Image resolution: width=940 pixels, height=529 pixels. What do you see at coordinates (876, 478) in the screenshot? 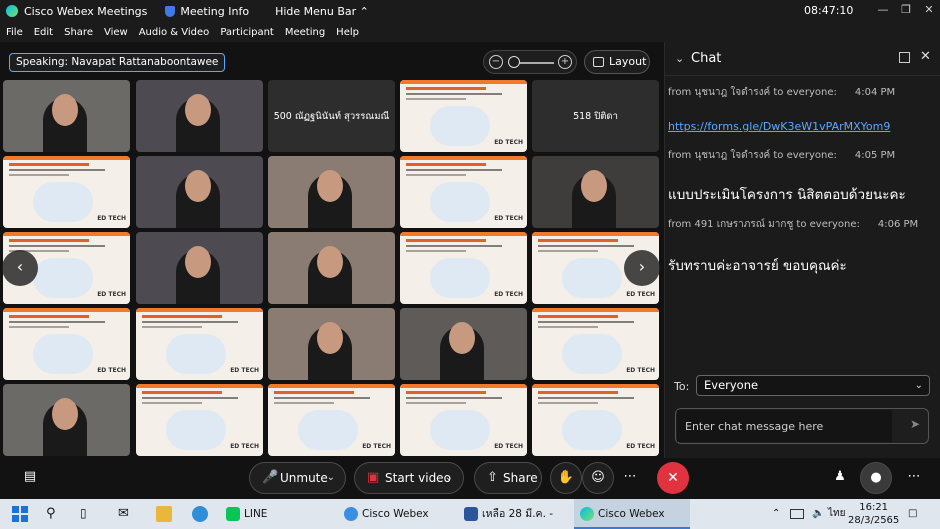
I see `chat-icon: ●` at bounding box center [876, 478].